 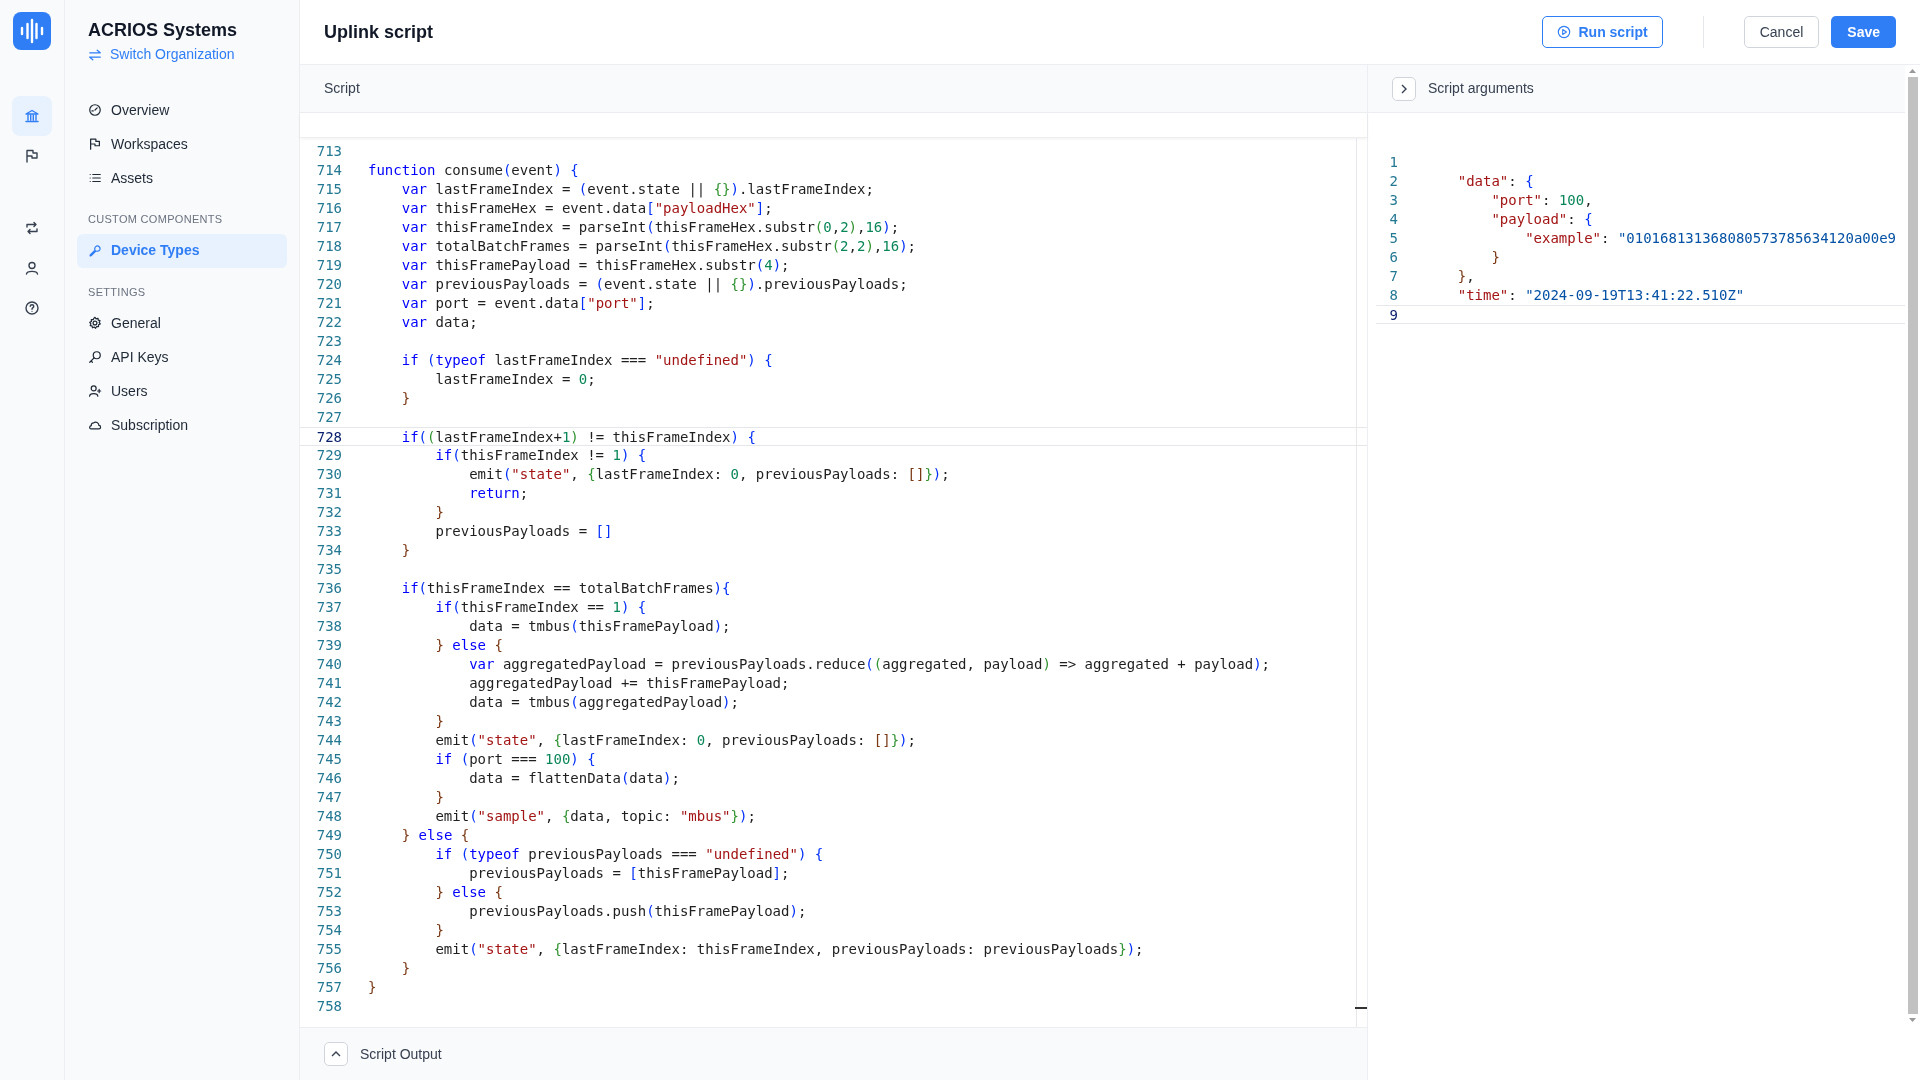 What do you see at coordinates (182, 178) in the screenshot?
I see `sidebar-item: Assets` at bounding box center [182, 178].